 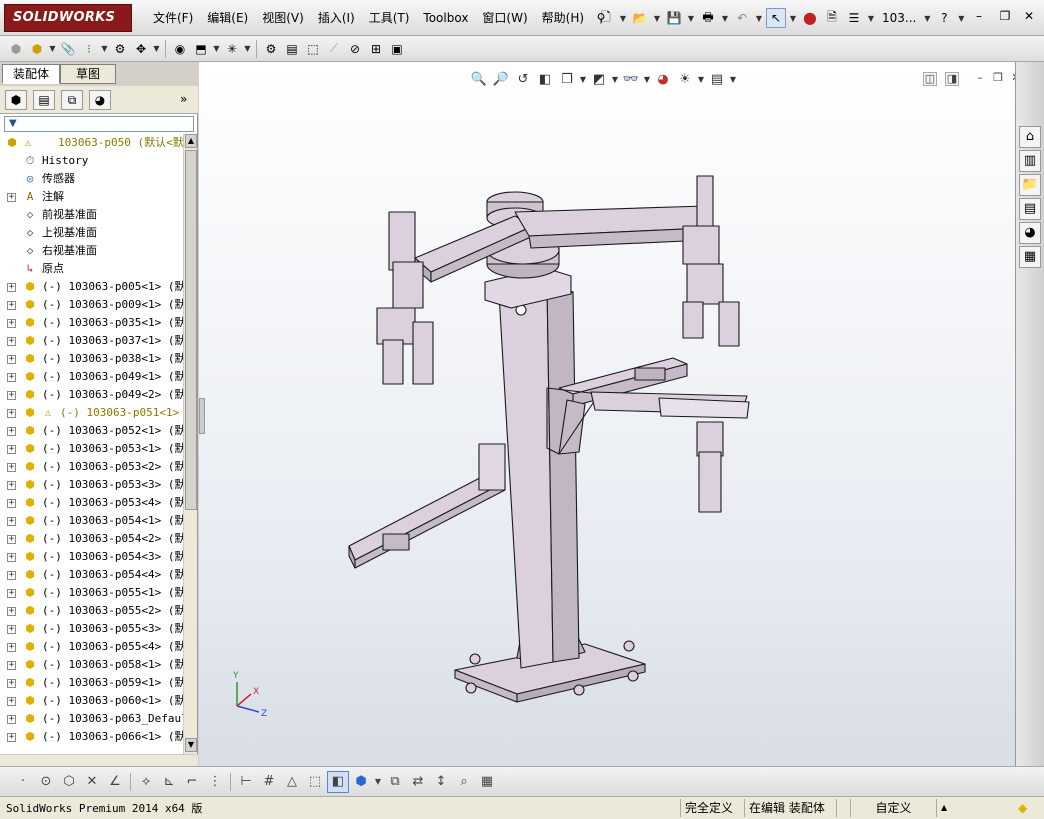 What do you see at coordinates (91, 413) in the screenshot?
I see `tree-item: + ⬢ ⚠ (-) 103063-p051<1> (` at bounding box center [91, 413].